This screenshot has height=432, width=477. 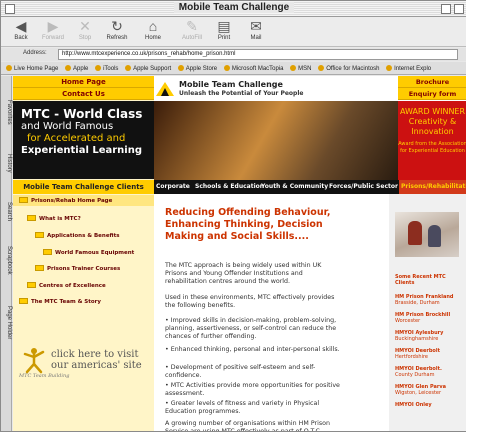 What do you see at coordinates (432, 87) in the screenshot?
I see `brochure-downloads-button: Brochure Downloads` at bounding box center [432, 87].